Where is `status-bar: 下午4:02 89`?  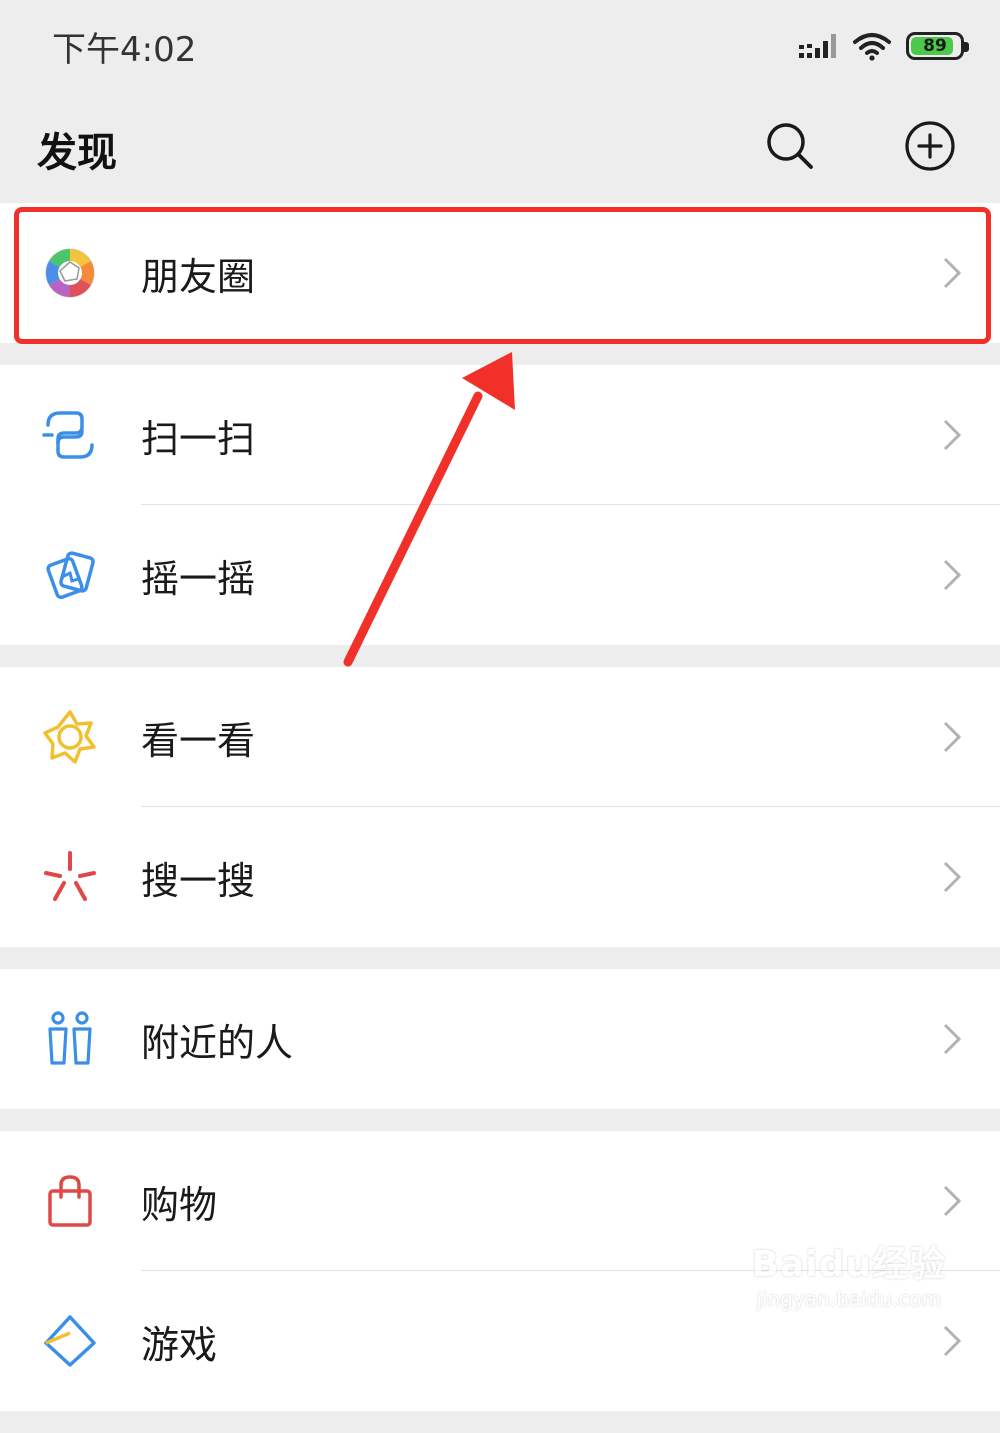
status-bar: 下午4:02 89 is located at coordinates (500, 45).